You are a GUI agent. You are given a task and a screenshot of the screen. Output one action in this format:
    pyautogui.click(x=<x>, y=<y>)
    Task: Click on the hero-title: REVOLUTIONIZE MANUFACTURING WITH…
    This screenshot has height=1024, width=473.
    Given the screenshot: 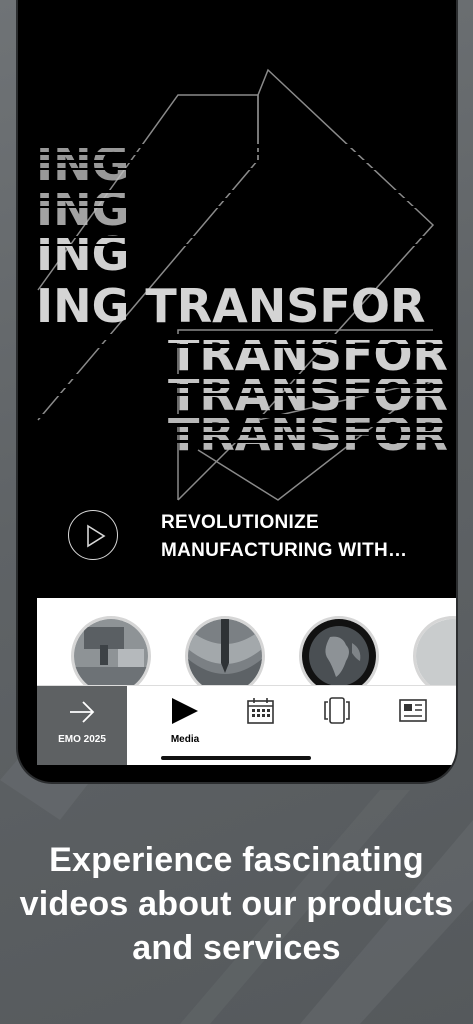 What is the action you would take?
    pyautogui.click(x=291, y=537)
    